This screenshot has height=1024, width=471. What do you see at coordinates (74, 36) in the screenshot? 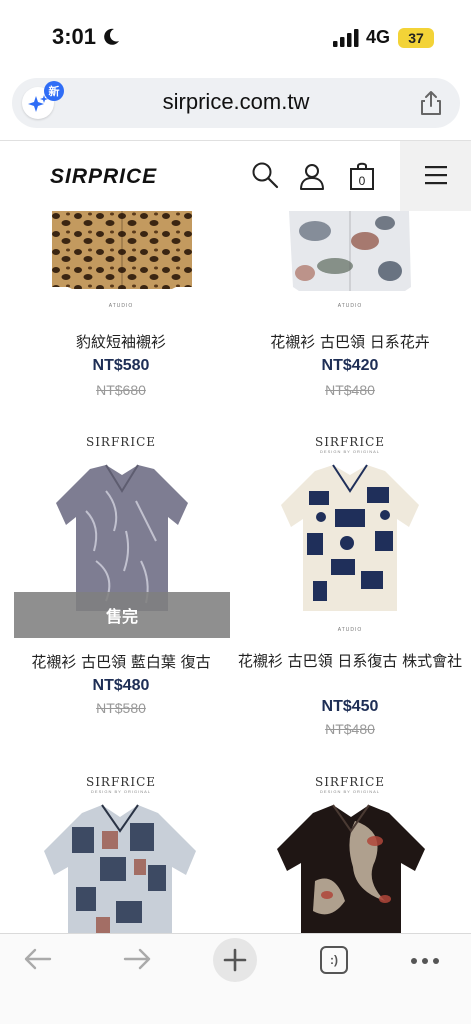
I see `status-time: 3:01` at bounding box center [74, 36].